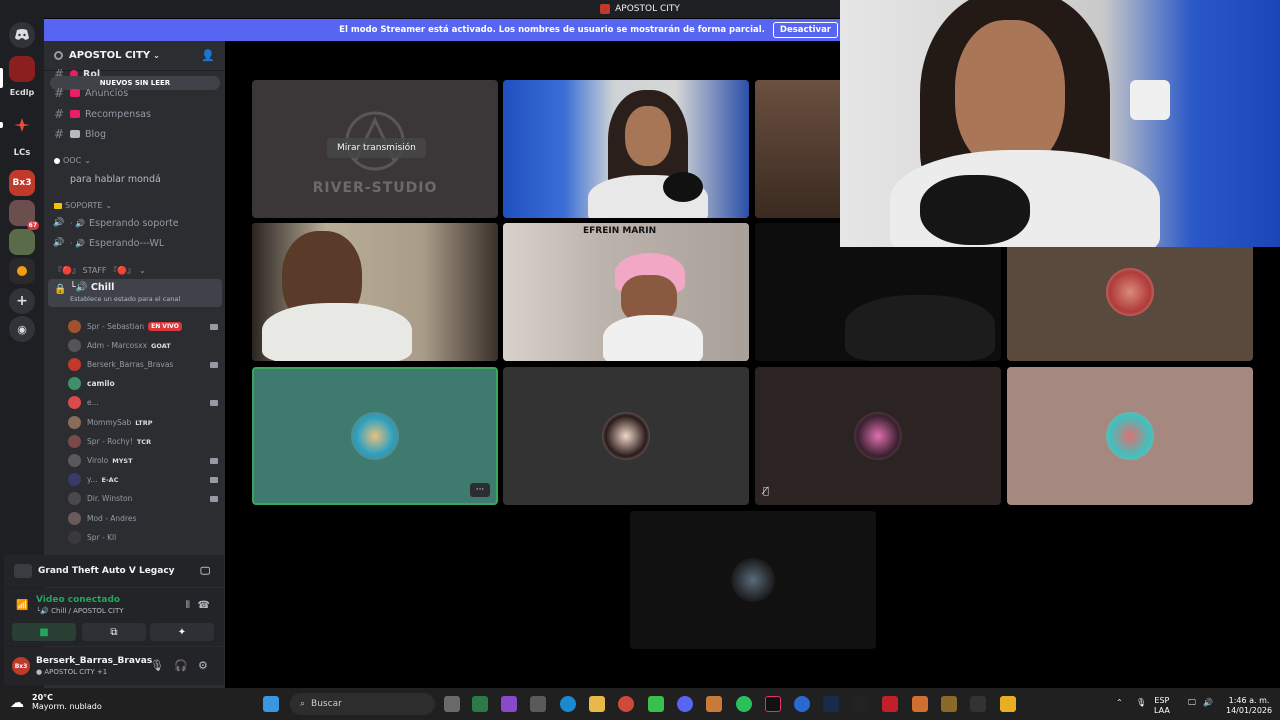 This screenshot has height=720, width=1280. What do you see at coordinates (214, 460) in the screenshot?
I see `camera-icon` at bounding box center [214, 460].